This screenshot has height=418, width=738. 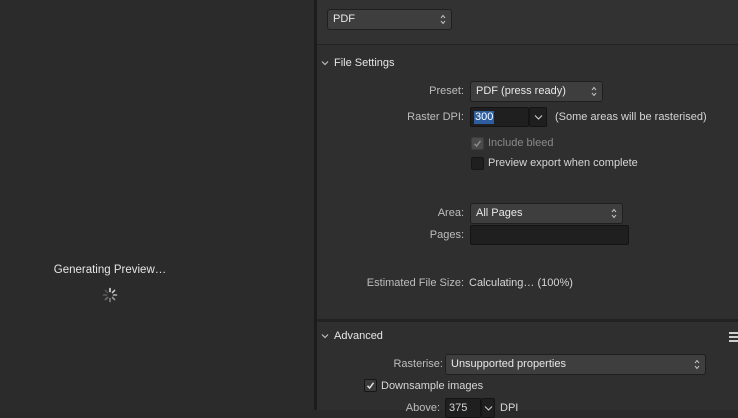 What do you see at coordinates (446, 235) in the screenshot?
I see `pages-label: Pages:` at bounding box center [446, 235].